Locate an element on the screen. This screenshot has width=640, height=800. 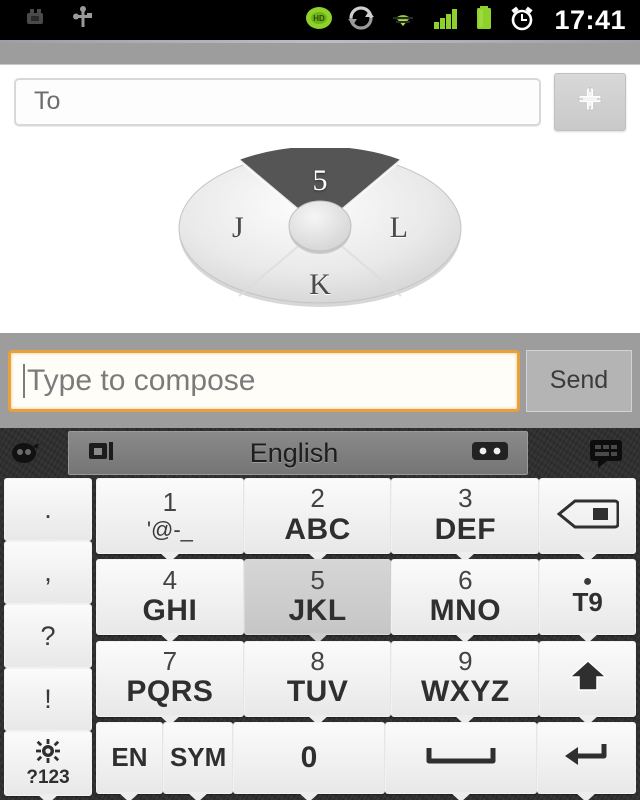
gear-icon is located at coordinates (48, 753).